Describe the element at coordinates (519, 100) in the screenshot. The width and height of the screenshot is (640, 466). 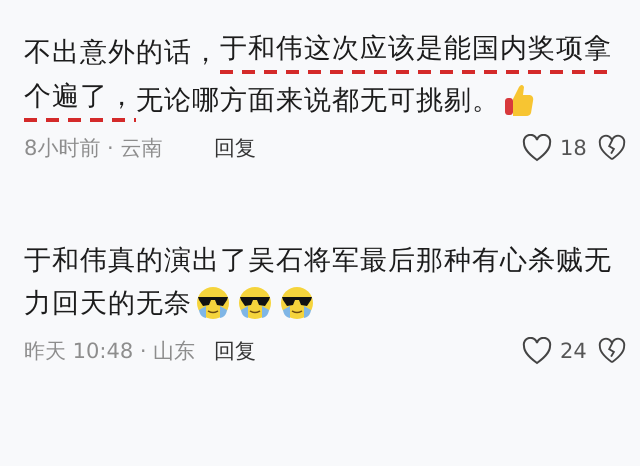
I see `thumbs-up-icon` at that location.